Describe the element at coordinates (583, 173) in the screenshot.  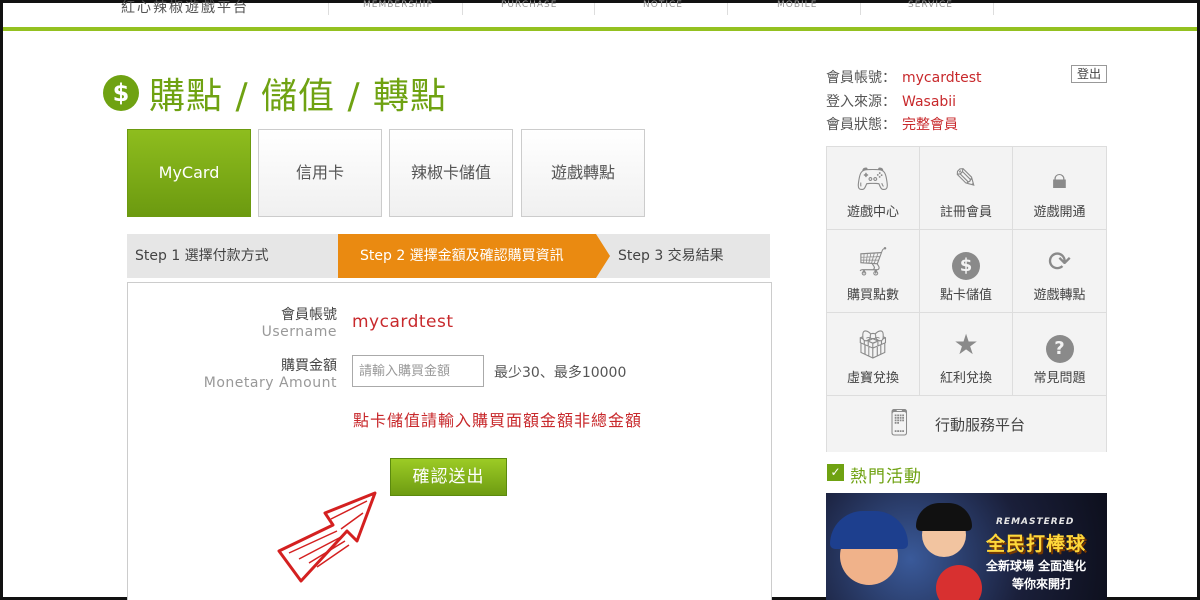
I see `tab-game-transfer: 遊戲轉點` at that location.